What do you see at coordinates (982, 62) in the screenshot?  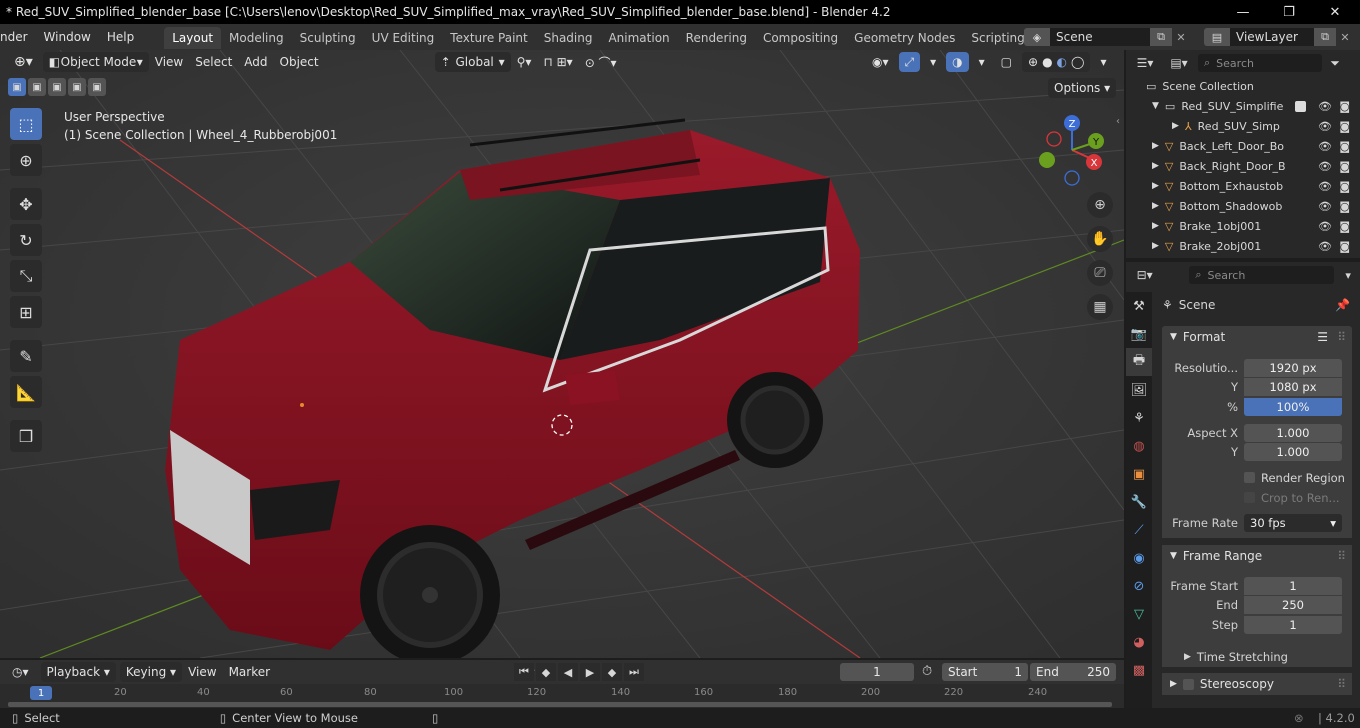 I see `overlays-dropdown-icon: ▾` at bounding box center [982, 62].